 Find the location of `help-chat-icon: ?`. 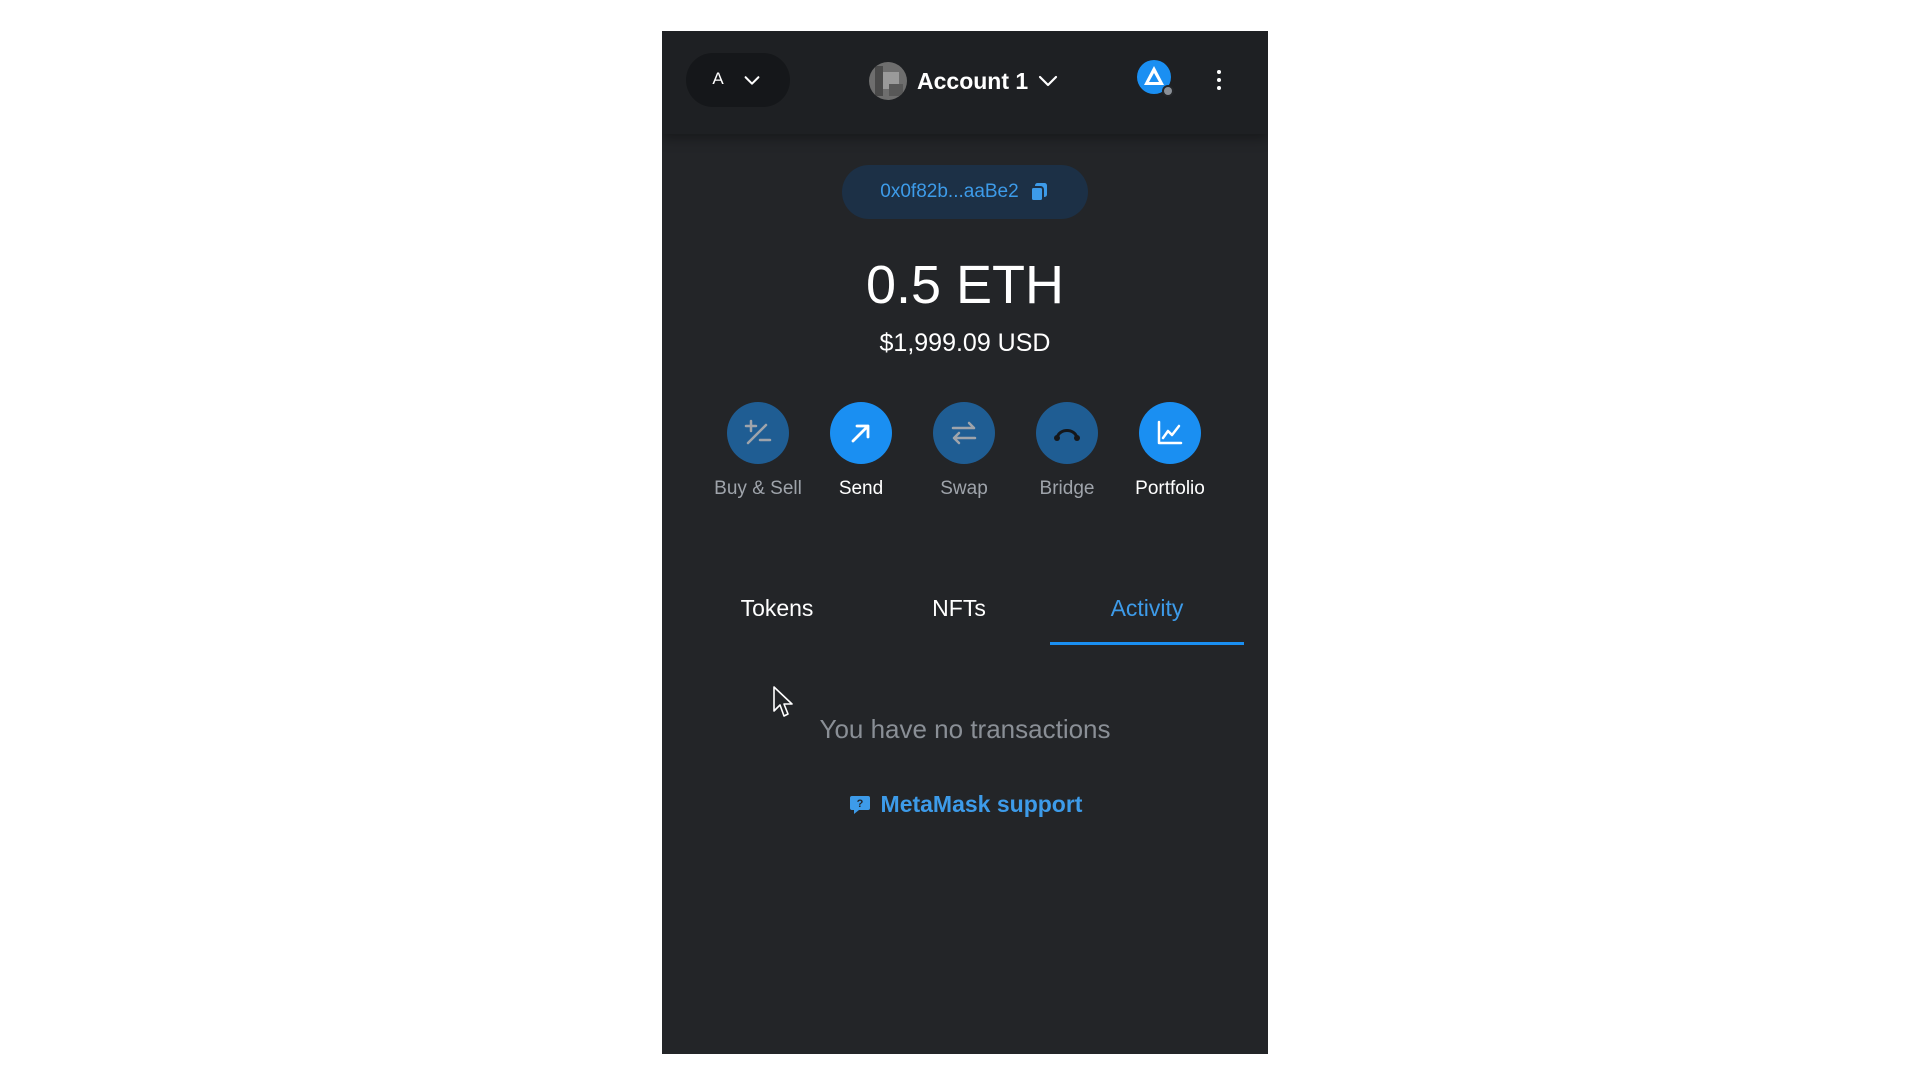

help-chat-icon: ? is located at coordinates (859, 804).